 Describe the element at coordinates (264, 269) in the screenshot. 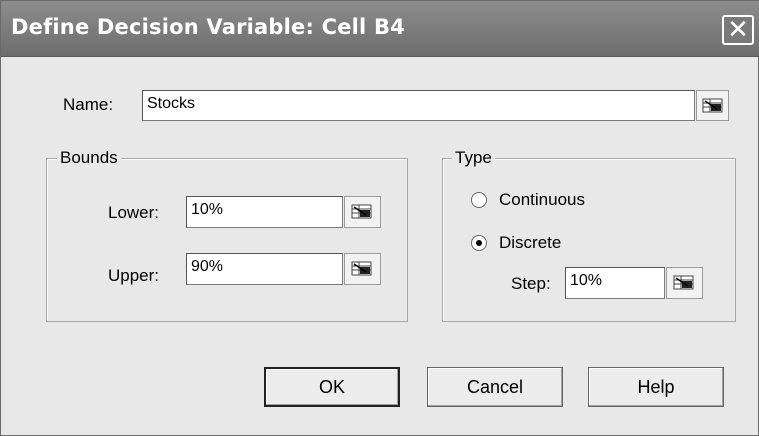

I see `upper-field: 90%` at that location.